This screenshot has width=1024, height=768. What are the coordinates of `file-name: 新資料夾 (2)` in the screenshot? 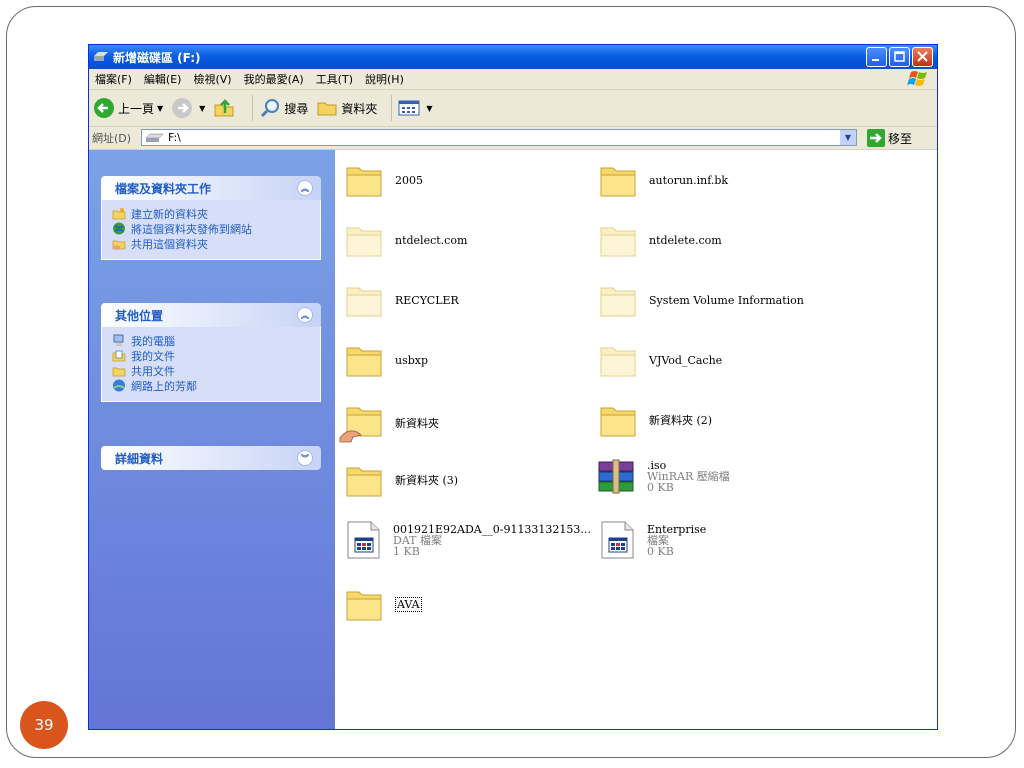 It's located at (681, 420).